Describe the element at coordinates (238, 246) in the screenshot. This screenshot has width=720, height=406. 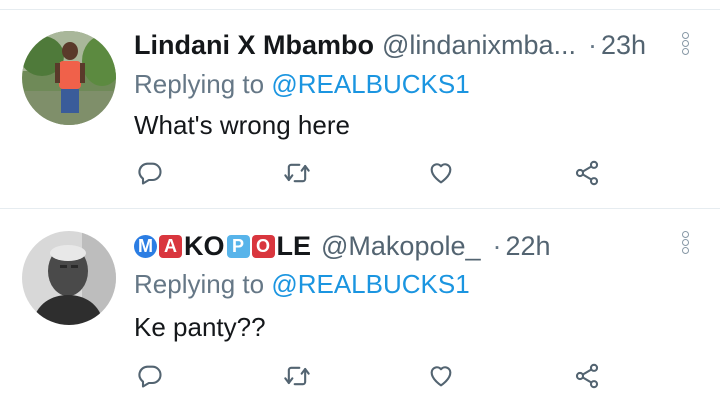
I see `name-letter-p: P` at that location.